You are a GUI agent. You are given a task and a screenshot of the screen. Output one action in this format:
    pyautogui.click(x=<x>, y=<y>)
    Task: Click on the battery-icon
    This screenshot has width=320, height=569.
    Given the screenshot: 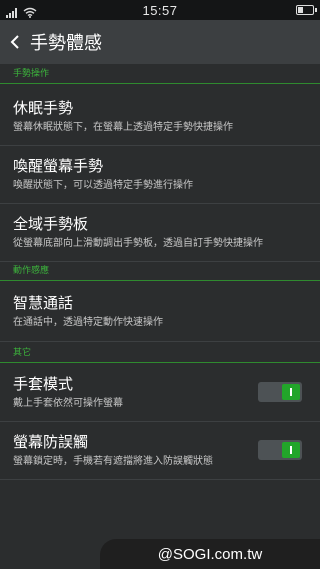 What is the action you would take?
    pyautogui.click(x=306, y=10)
    